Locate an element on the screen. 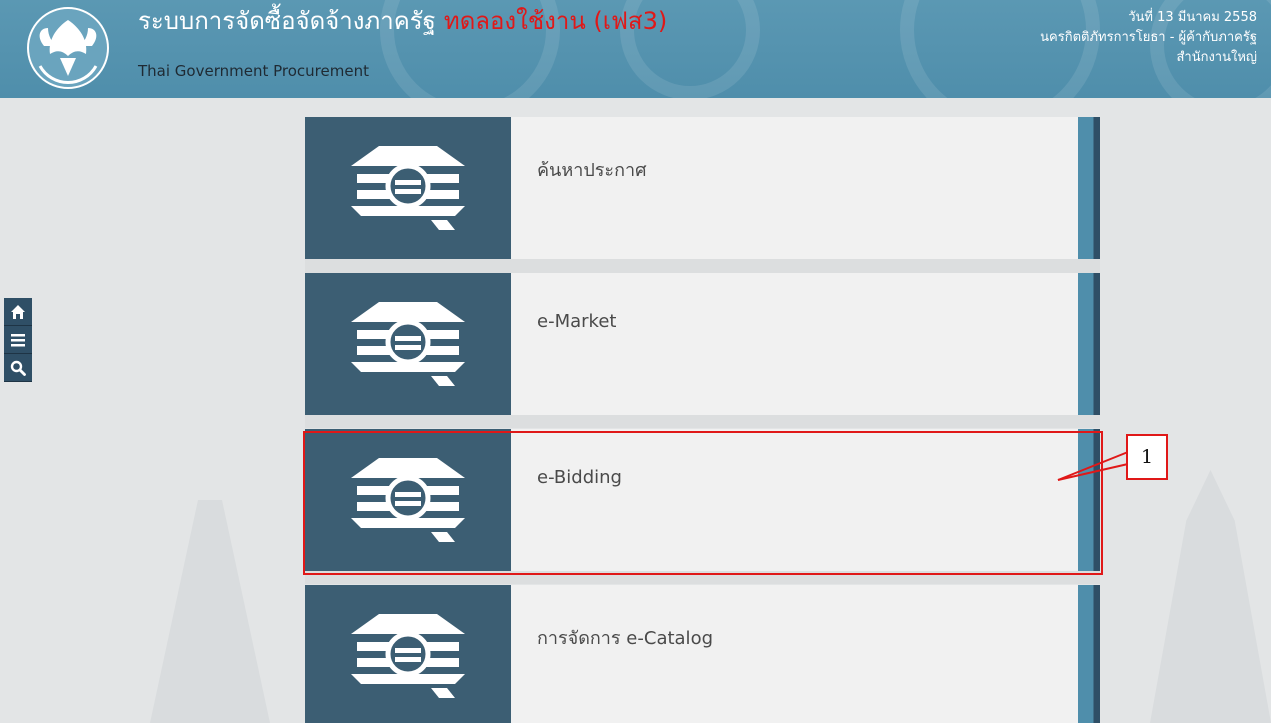 The height and width of the screenshot is (723, 1271). menu-button is located at coordinates (18, 340).